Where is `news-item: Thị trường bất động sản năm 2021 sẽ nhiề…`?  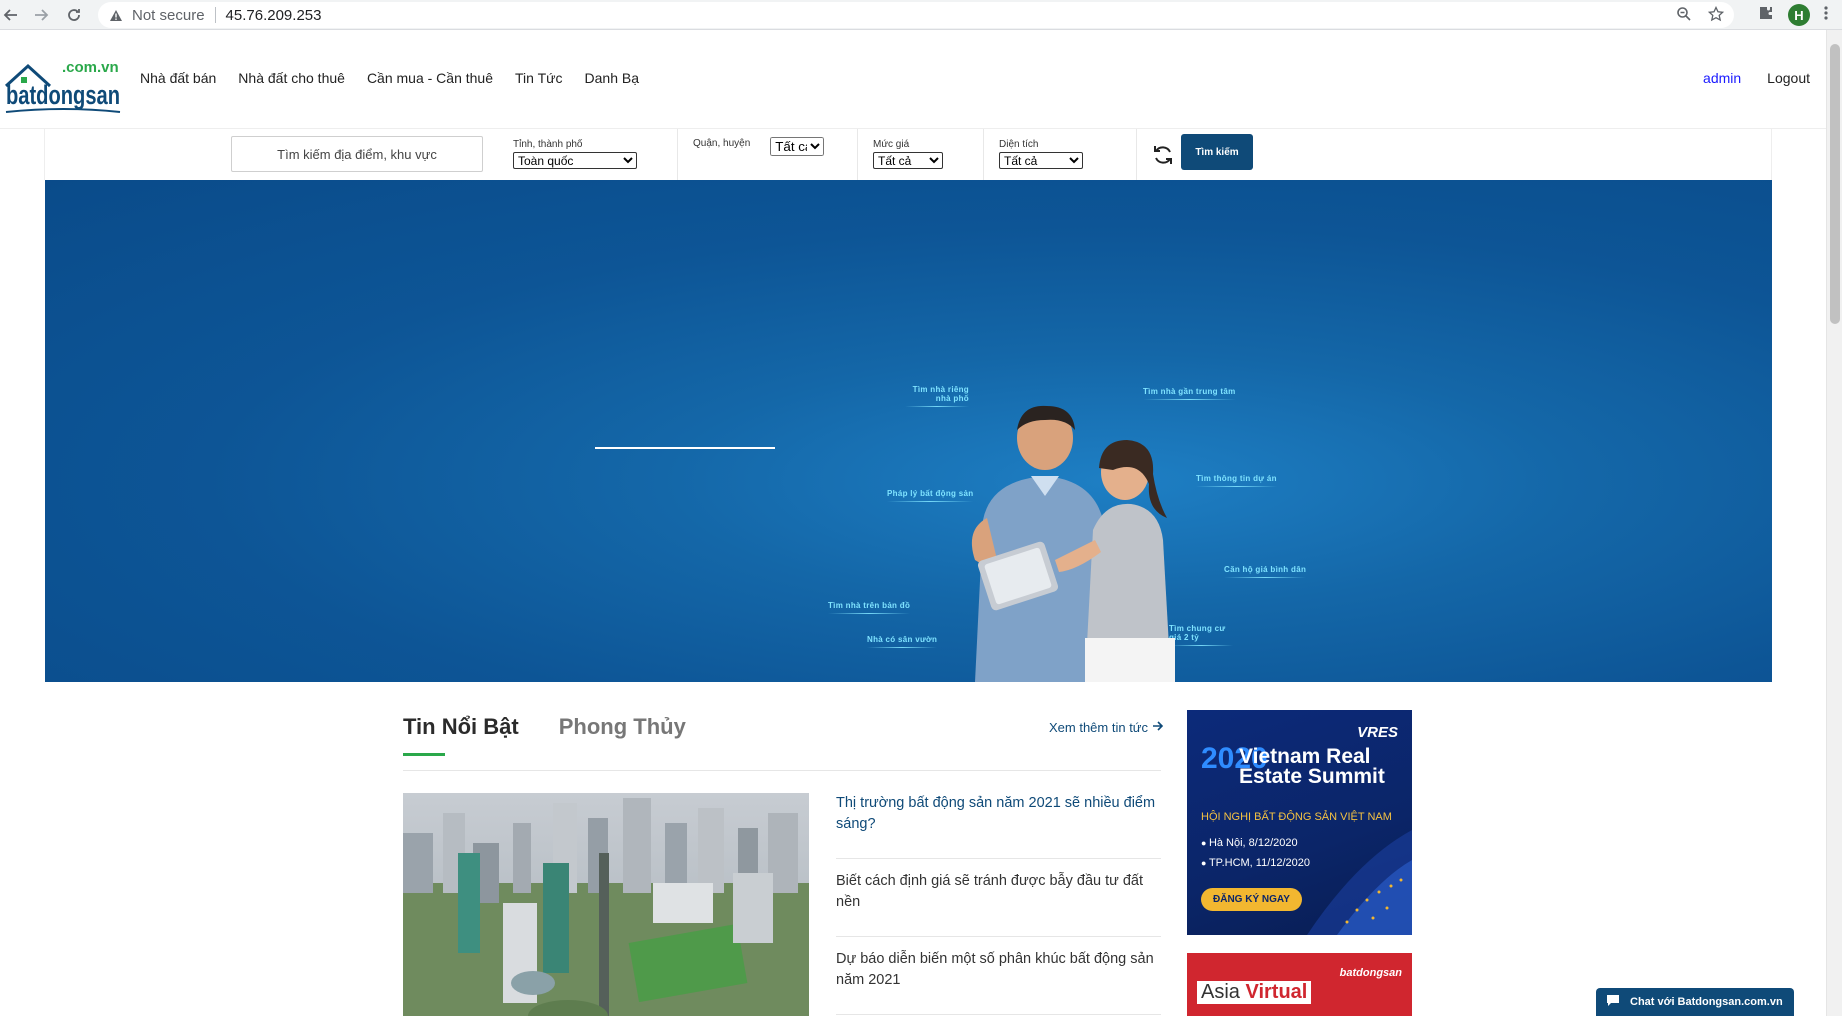
news-item: Thị trường bất động sản năm 2021 sẽ nhiề… is located at coordinates (998, 826).